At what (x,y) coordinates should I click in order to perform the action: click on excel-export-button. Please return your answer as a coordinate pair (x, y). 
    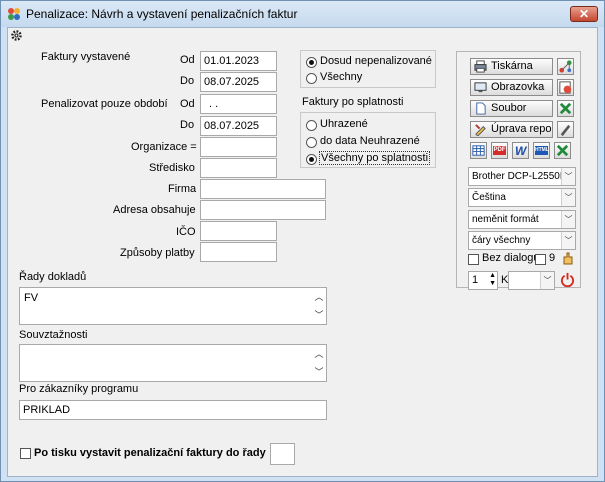
    Looking at the image, I should click on (565, 108).